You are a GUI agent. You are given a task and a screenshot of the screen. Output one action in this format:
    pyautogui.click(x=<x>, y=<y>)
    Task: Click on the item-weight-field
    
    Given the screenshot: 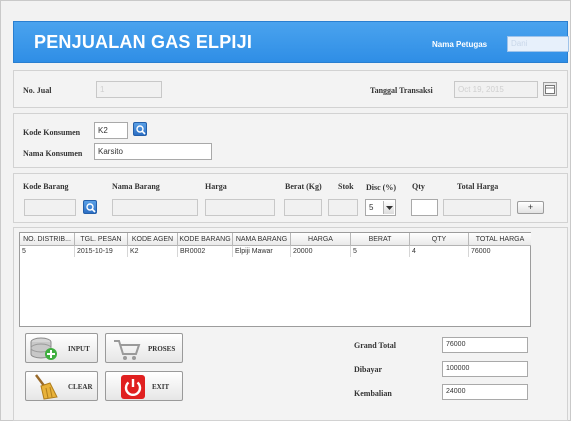 What is the action you would take?
    pyautogui.click(x=303, y=207)
    